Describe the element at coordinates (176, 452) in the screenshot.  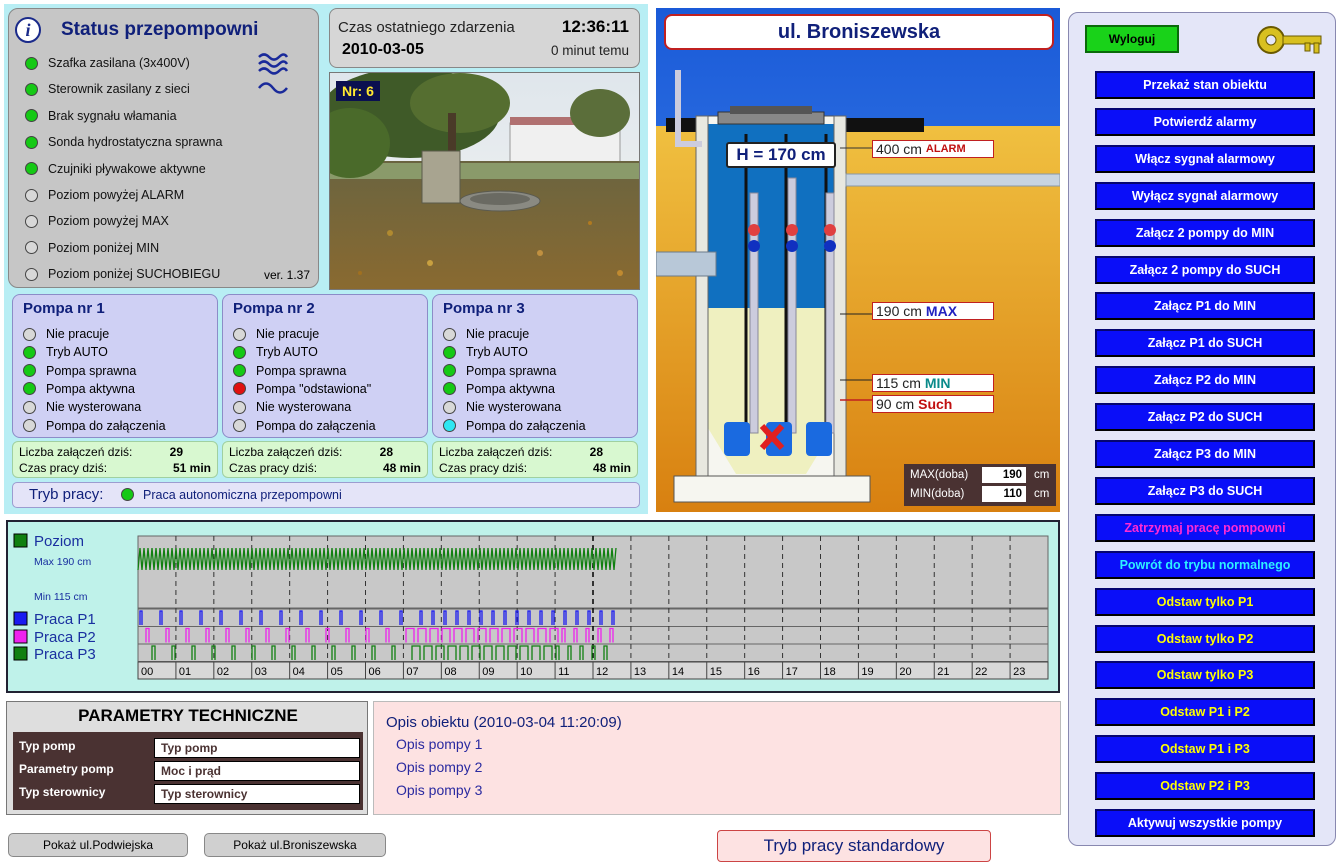
I see `pump-count-value: 29` at that location.